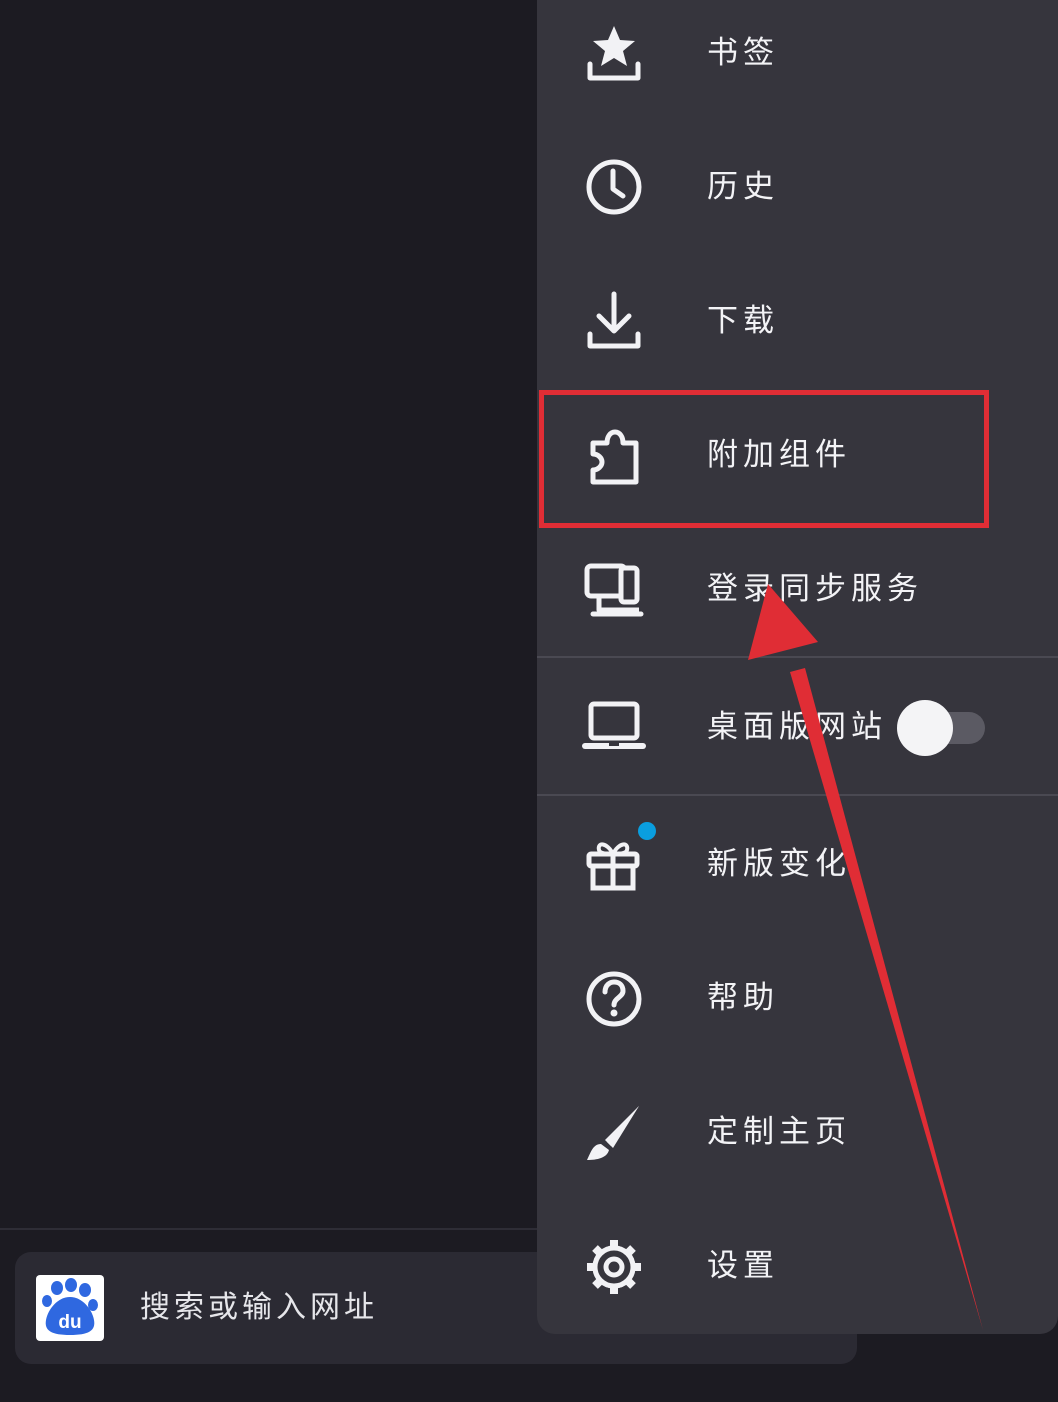  I want to click on menu-item-customize-homepage: 定制主页, so click(797, 1133).